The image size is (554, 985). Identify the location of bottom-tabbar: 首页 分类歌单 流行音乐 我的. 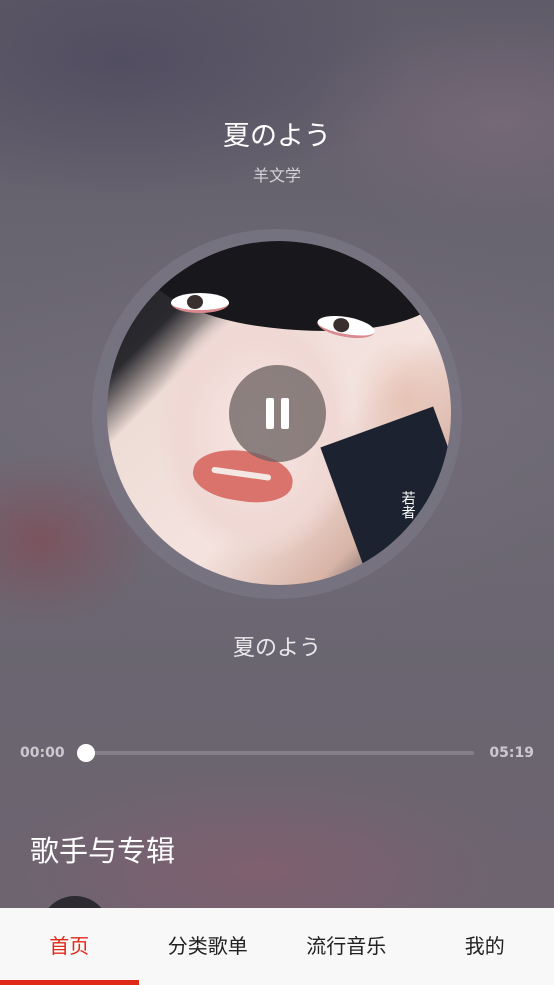
(277, 946).